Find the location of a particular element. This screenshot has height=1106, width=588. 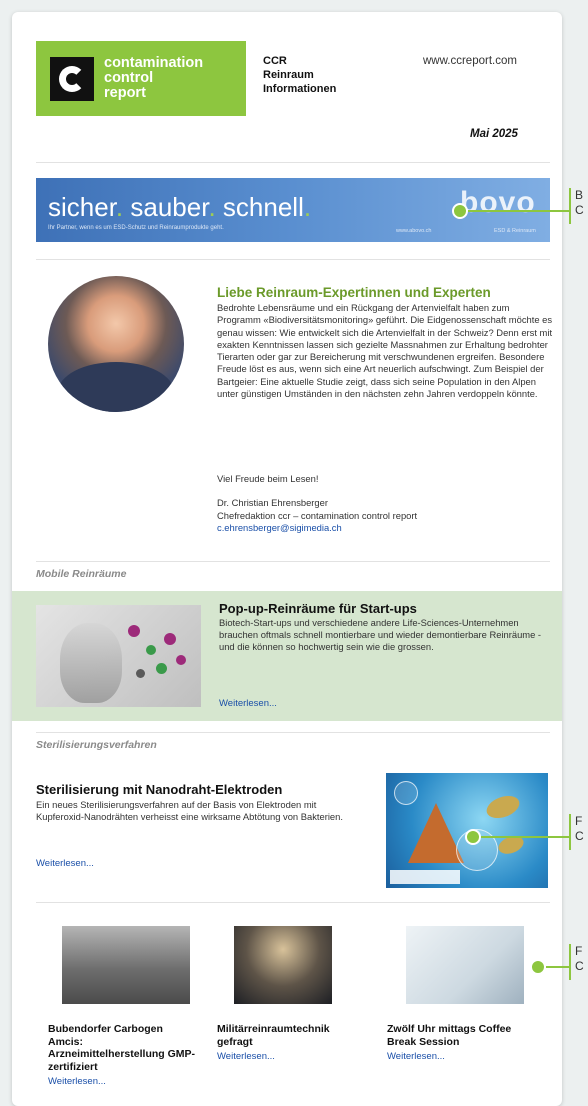

slogan-word-2: sauber is located at coordinates (169, 207).